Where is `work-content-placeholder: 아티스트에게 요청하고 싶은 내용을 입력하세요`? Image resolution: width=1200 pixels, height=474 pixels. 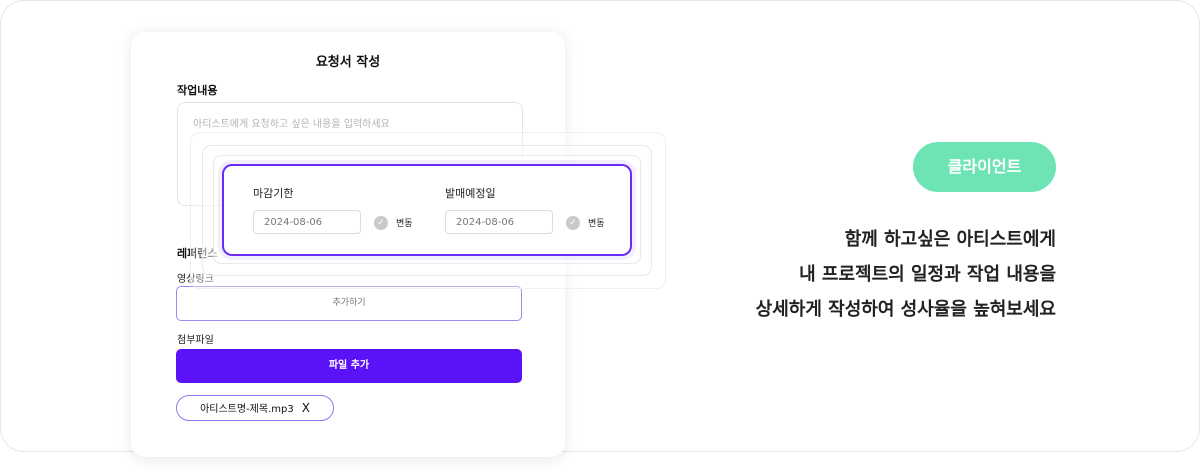
work-content-placeholder: 아티스트에게 요청하고 싶은 내용을 입력하세요 is located at coordinates (291, 124).